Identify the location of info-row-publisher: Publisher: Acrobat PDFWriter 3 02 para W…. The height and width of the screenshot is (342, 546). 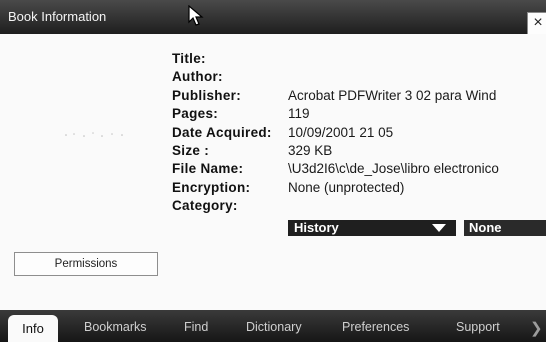
(335, 97).